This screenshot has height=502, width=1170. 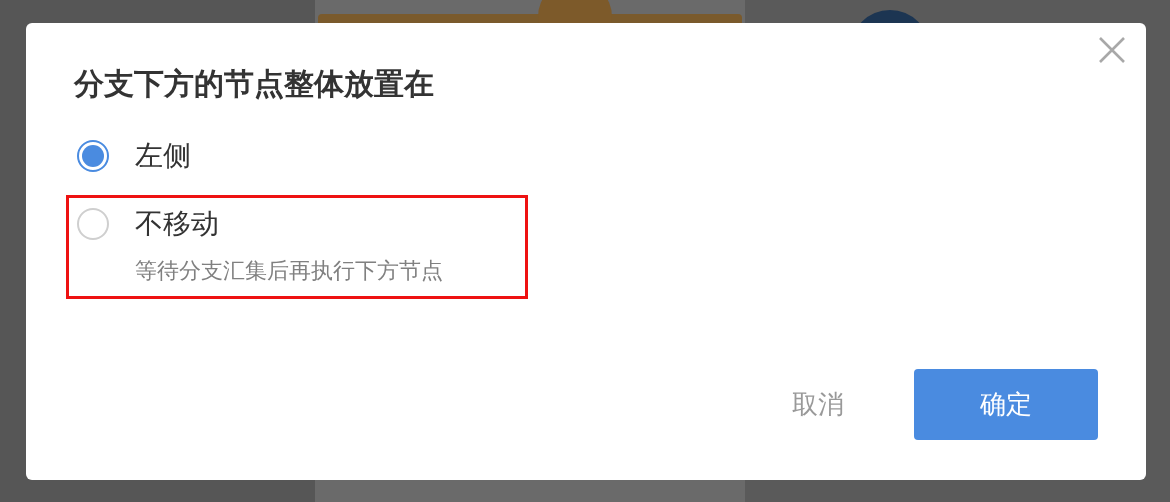 What do you see at coordinates (289, 271) in the screenshot?
I see `option-description: 等待分支汇集后再执行下方节点` at bounding box center [289, 271].